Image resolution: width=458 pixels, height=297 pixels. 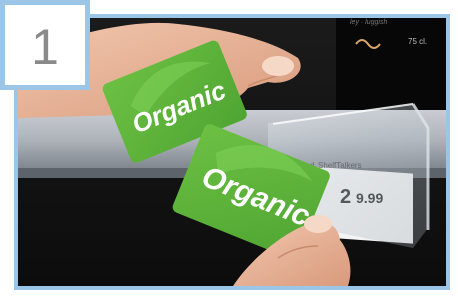 I want to click on step-number-badge: 1, so click(x=45, y=45).